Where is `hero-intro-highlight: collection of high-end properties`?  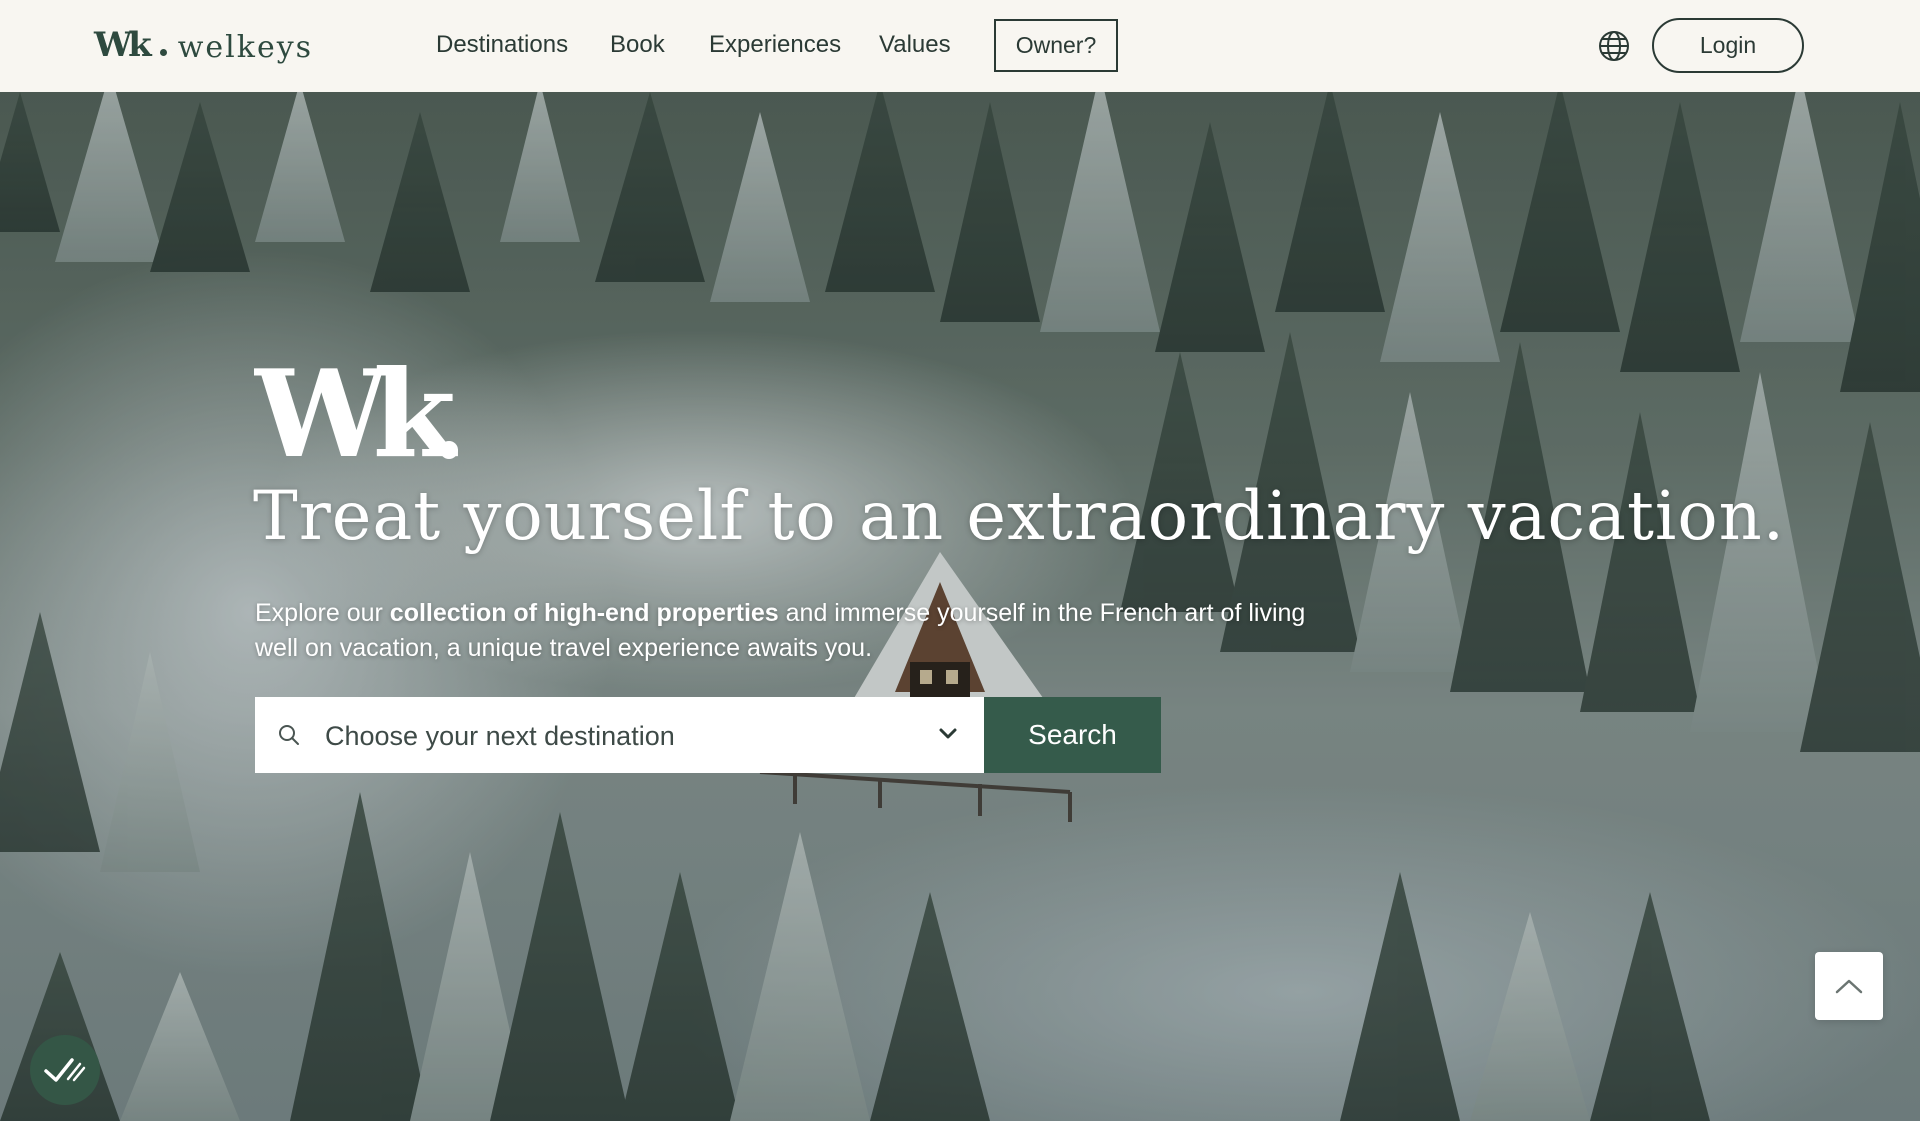 hero-intro-highlight: collection of high-end properties is located at coordinates (584, 613).